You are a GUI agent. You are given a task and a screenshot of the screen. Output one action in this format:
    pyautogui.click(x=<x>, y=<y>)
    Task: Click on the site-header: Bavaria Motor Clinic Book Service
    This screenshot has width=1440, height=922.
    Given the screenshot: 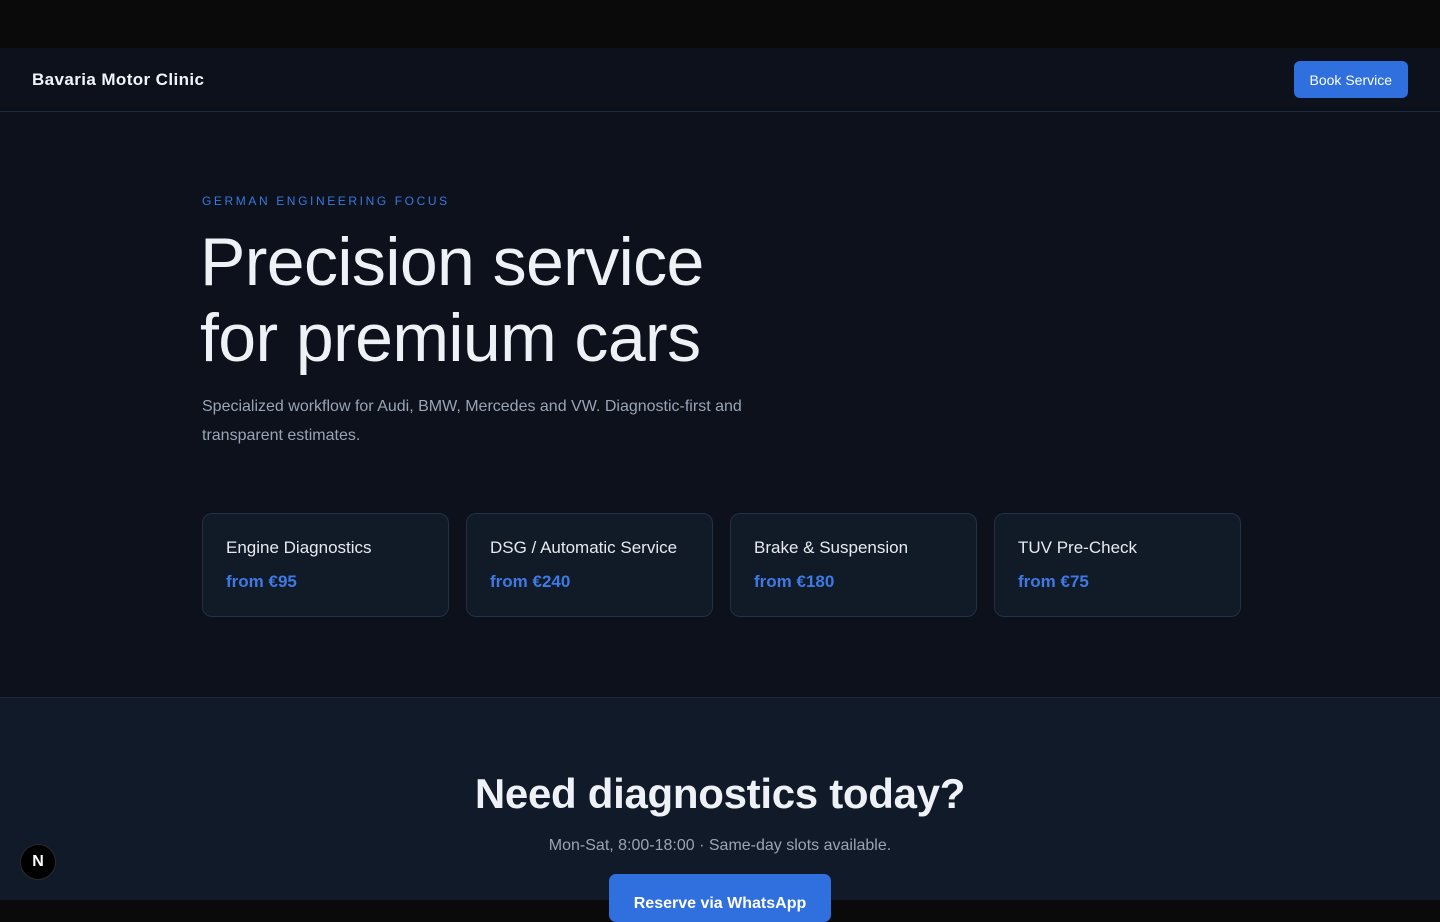 What is the action you would take?
    pyautogui.click(x=720, y=80)
    